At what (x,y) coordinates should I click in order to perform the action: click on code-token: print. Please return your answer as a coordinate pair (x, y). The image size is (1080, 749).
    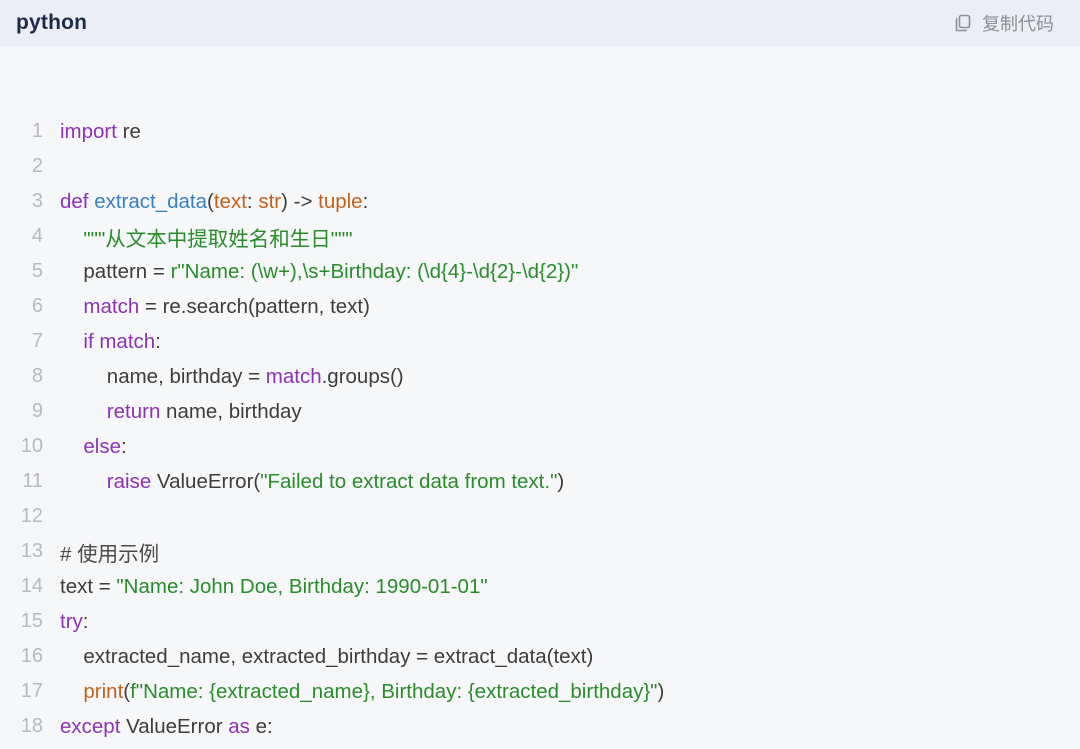
    Looking at the image, I should click on (103, 691).